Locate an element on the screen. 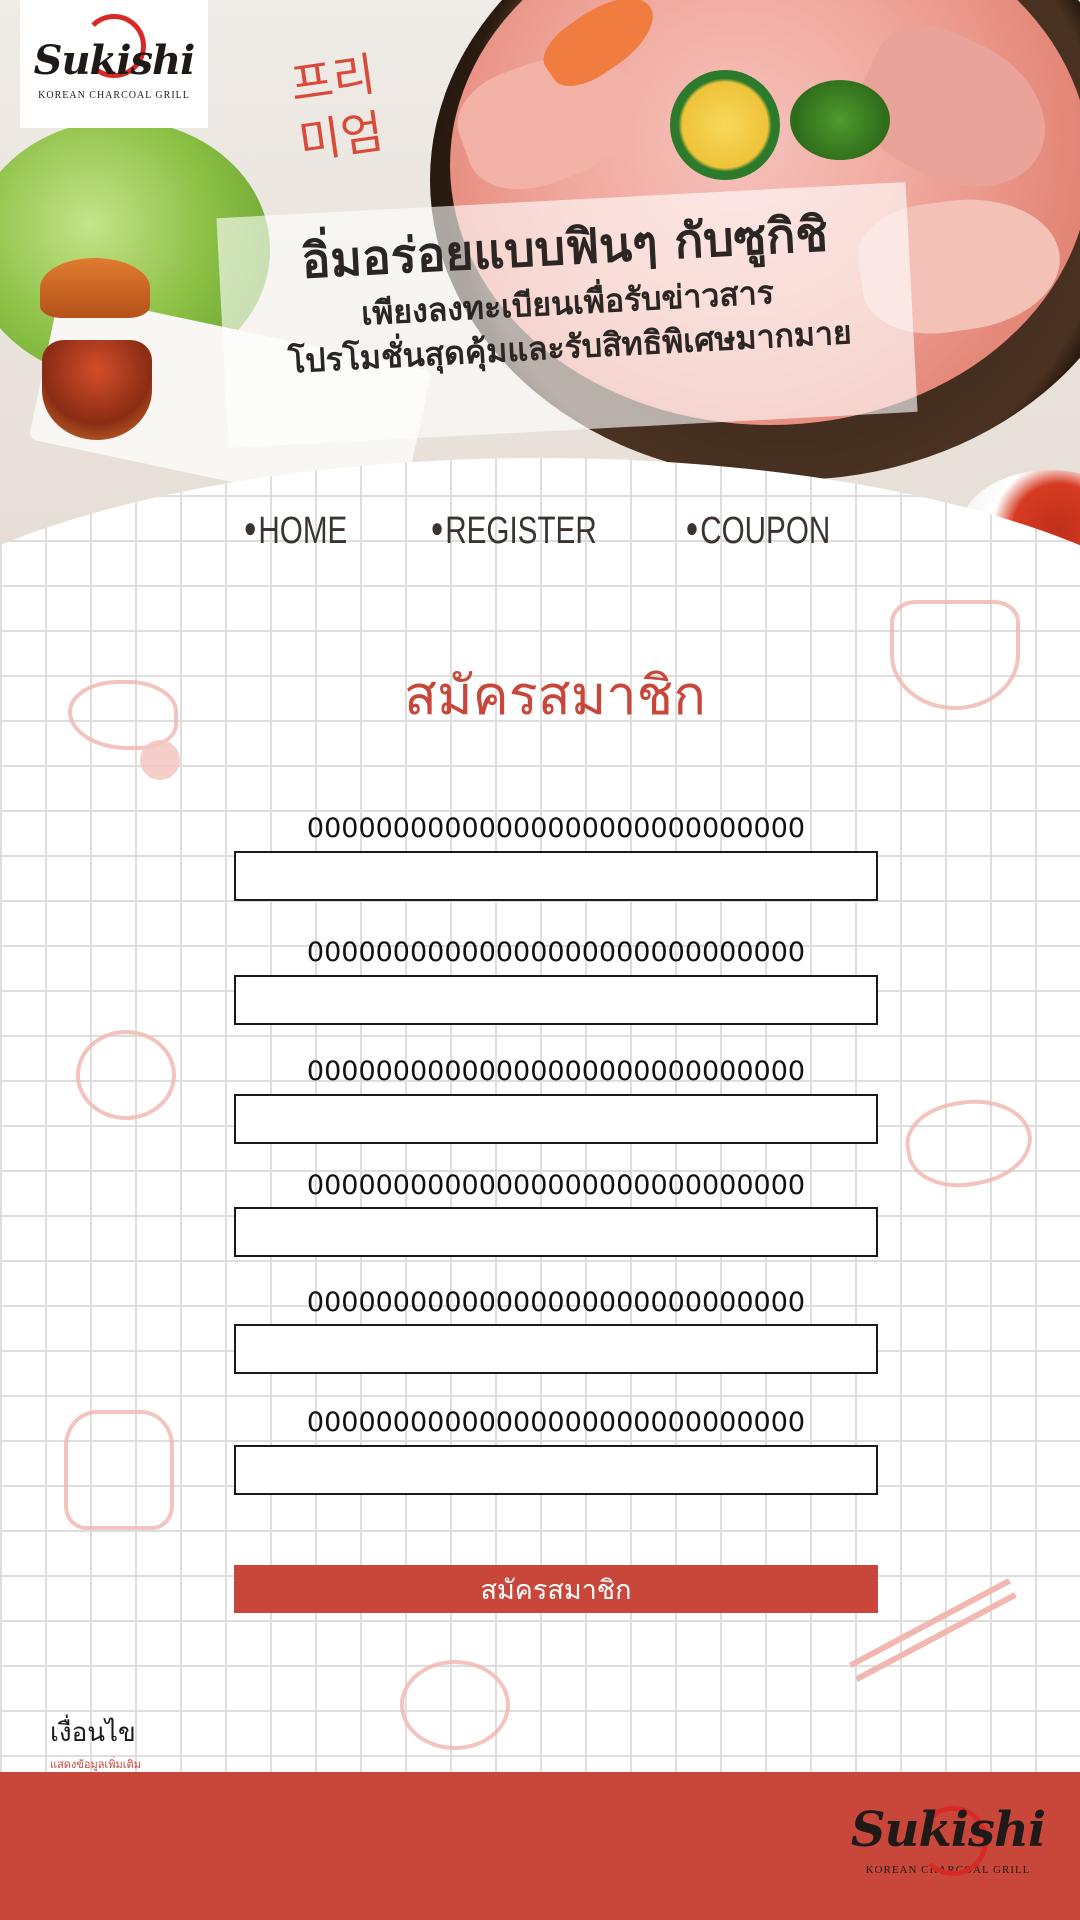 Image resolution: width=1080 pixels, height=1920 pixels. sushi-doodle-icon is located at coordinates (119, 1470).